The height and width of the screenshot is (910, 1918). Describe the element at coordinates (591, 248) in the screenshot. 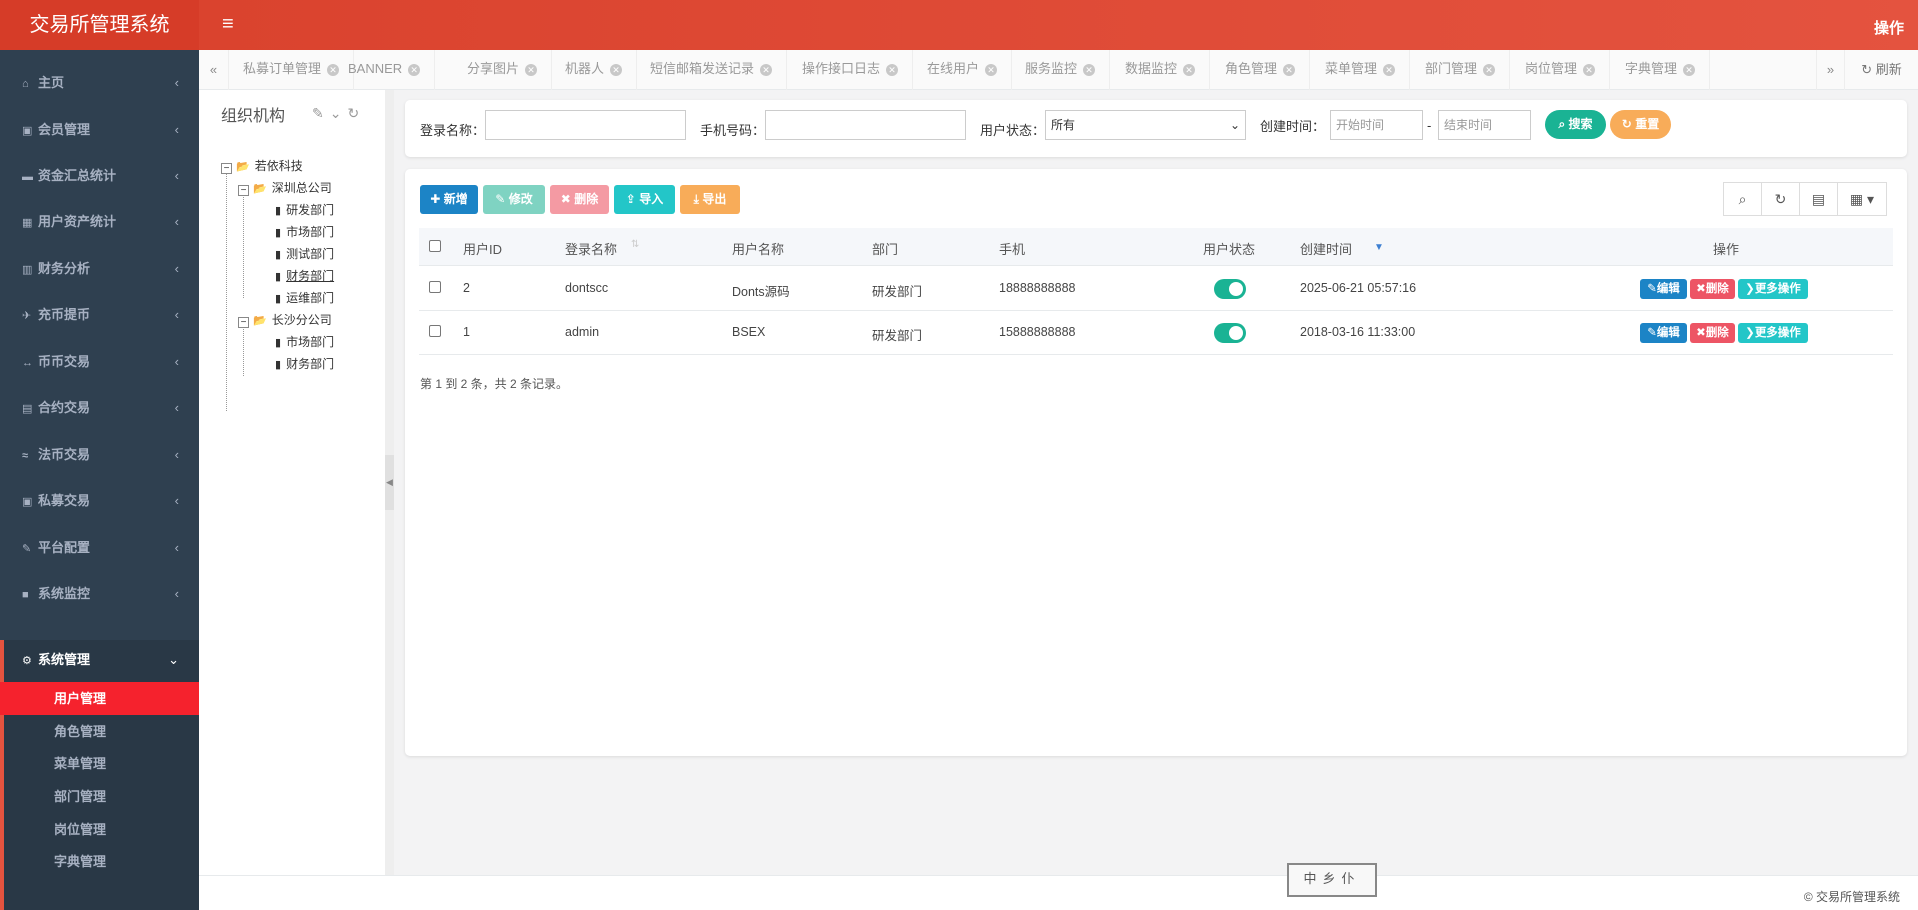

I see `column-header: 登录名称` at that location.